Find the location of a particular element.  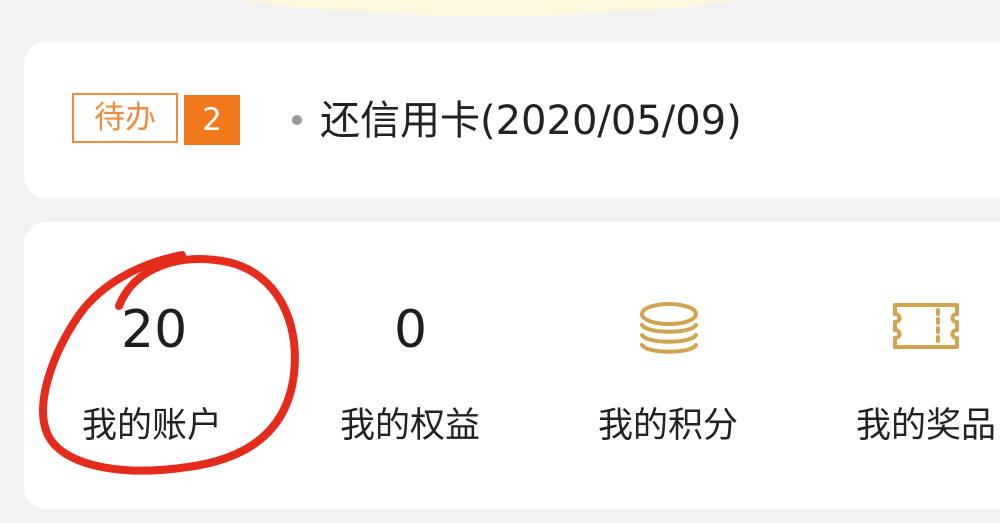

benefits-label: 我的权益 is located at coordinates (410, 426).